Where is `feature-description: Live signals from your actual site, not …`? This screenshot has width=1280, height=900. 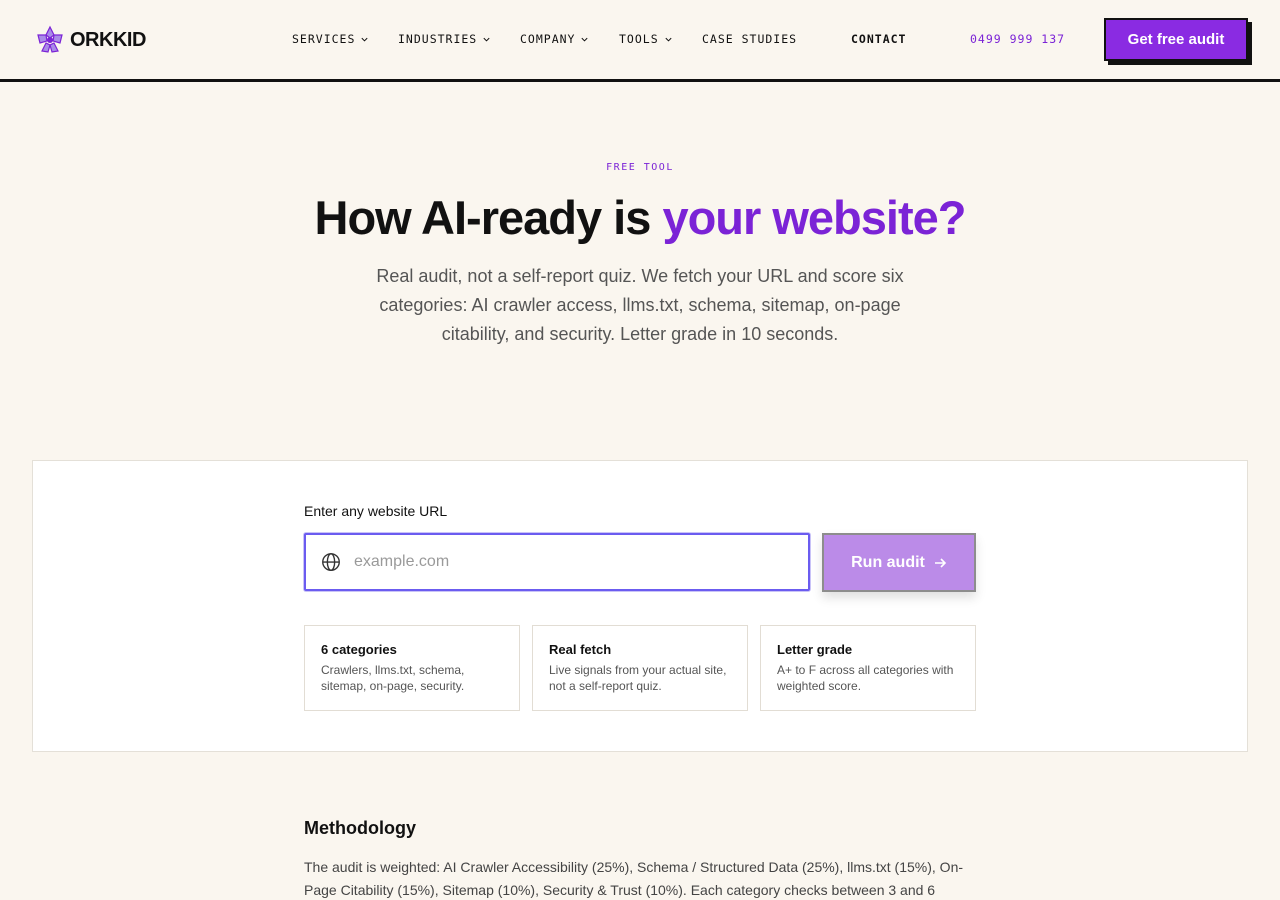 feature-description: Live signals from your actual site, not … is located at coordinates (638, 678).